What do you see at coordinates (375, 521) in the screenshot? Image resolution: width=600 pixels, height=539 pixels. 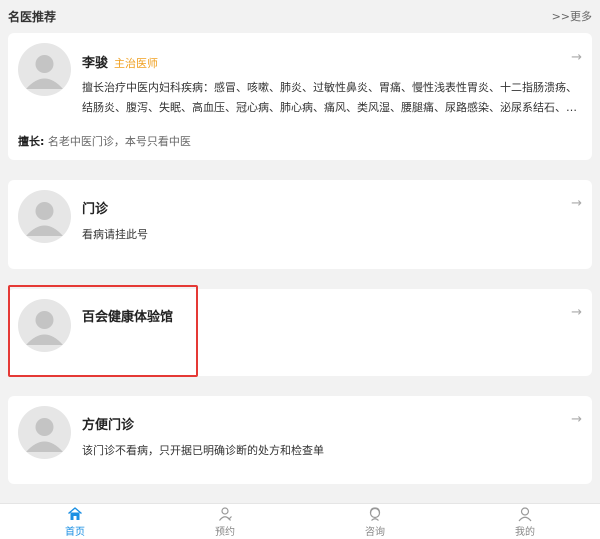 I see `tab-consult: 咨询` at bounding box center [375, 521].